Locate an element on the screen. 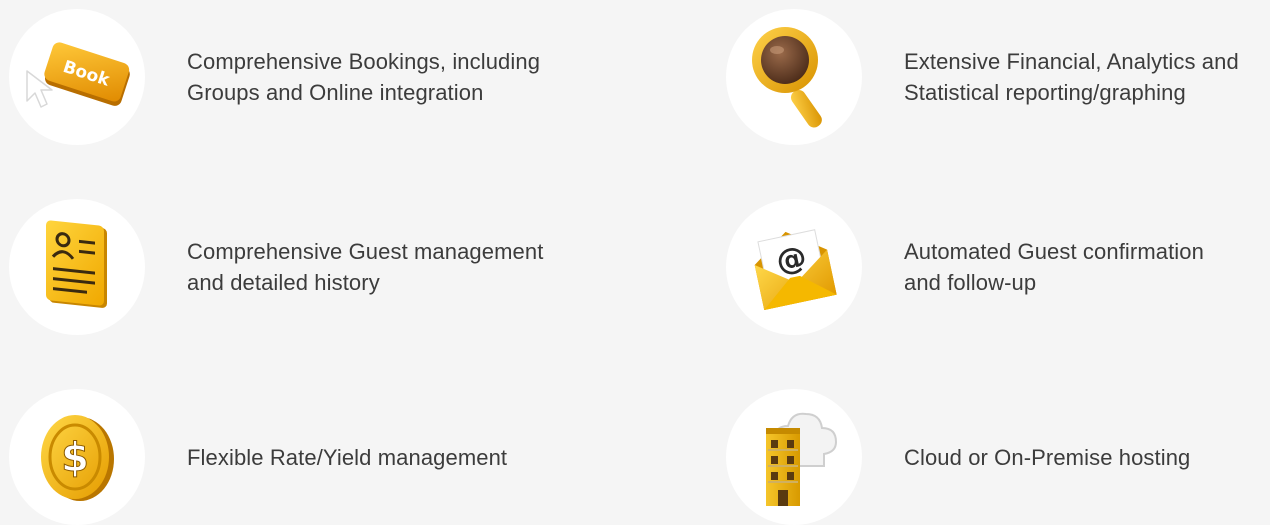  feature-title-line2: and follow-up is located at coordinates (970, 282).